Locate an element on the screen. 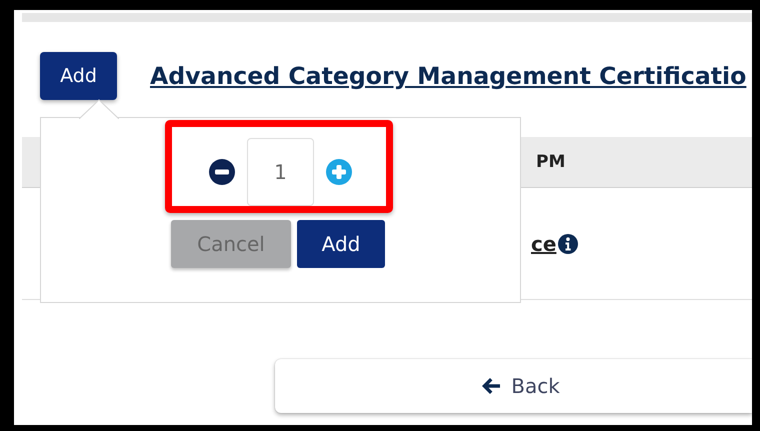 The width and height of the screenshot is (760, 431). minus-icon is located at coordinates (222, 172).